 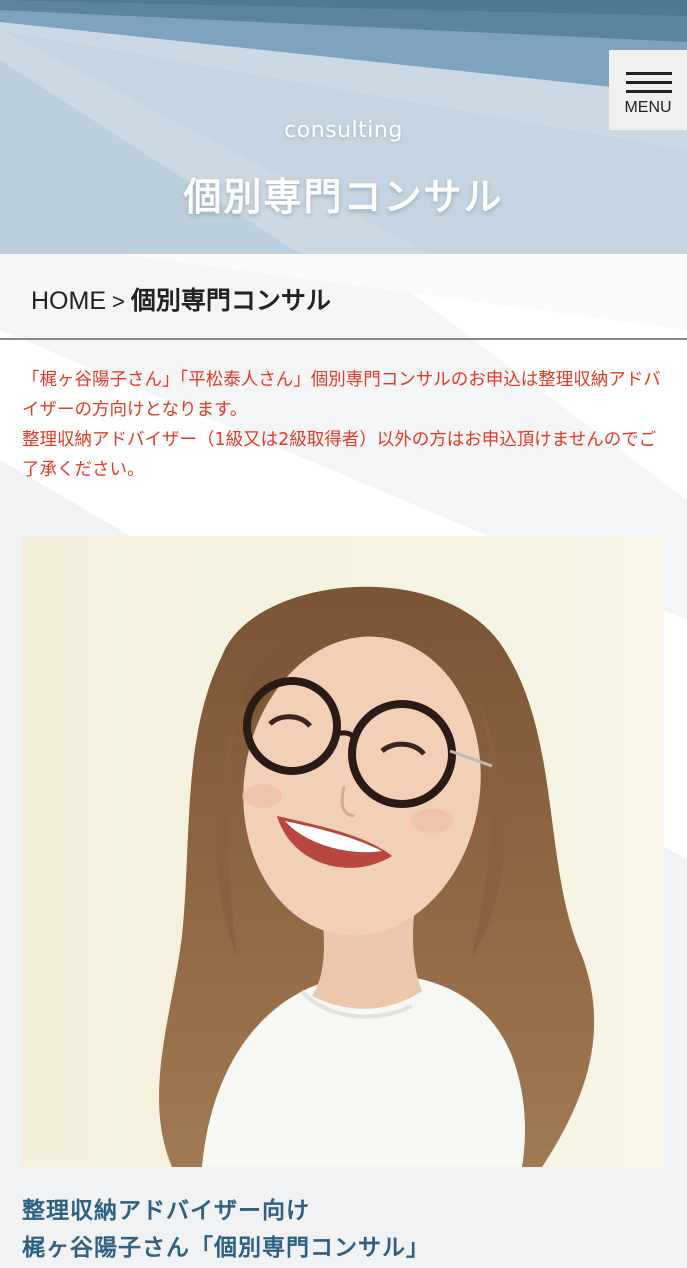 What do you see at coordinates (343, 197) in the screenshot?
I see `page-title: 個別専門コンサル` at bounding box center [343, 197].